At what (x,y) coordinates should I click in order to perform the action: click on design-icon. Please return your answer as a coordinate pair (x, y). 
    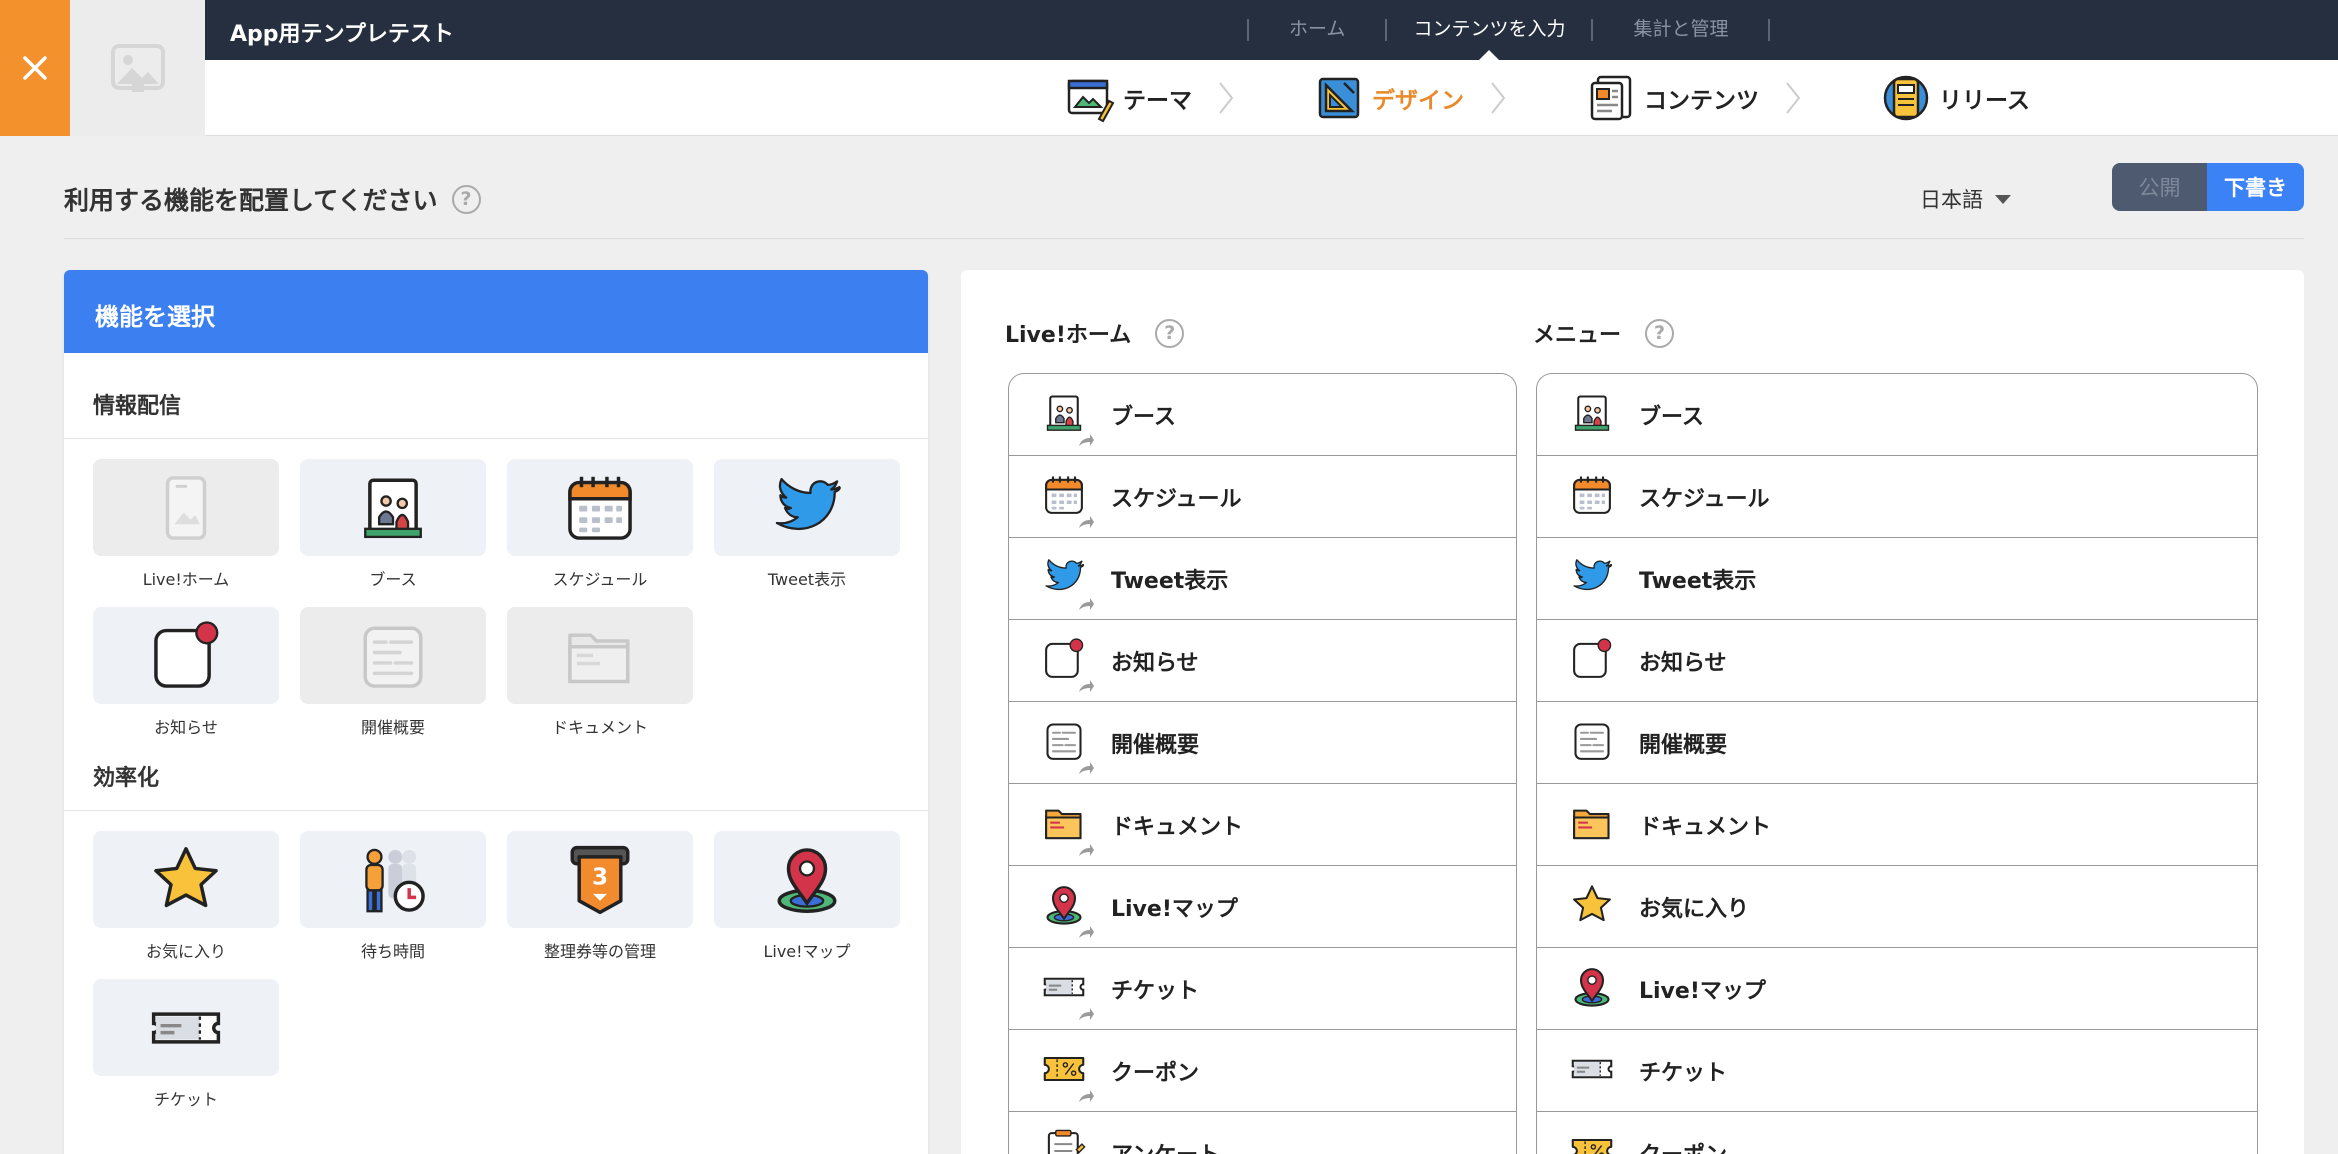
    Looking at the image, I should click on (1339, 98).